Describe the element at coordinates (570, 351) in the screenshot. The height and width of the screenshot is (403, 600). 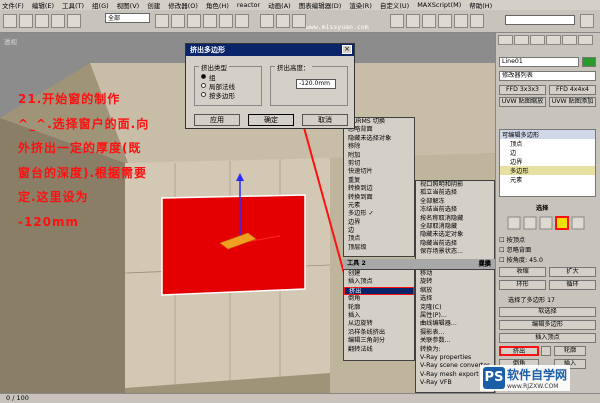
I see `outline-button: 轮廓` at that location.